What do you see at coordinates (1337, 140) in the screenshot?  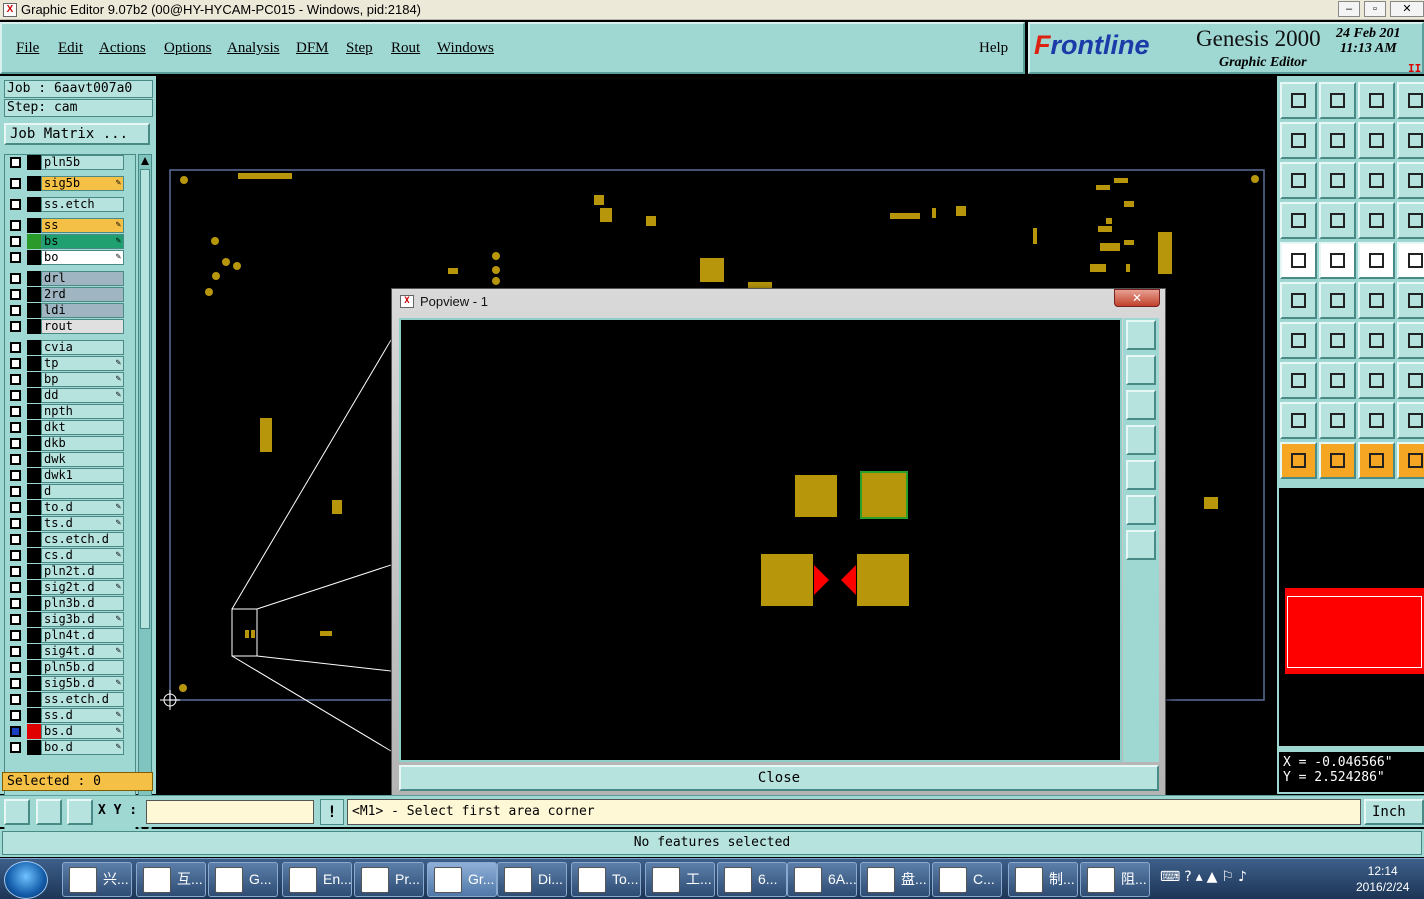 I see `pan-right-icon` at bounding box center [1337, 140].